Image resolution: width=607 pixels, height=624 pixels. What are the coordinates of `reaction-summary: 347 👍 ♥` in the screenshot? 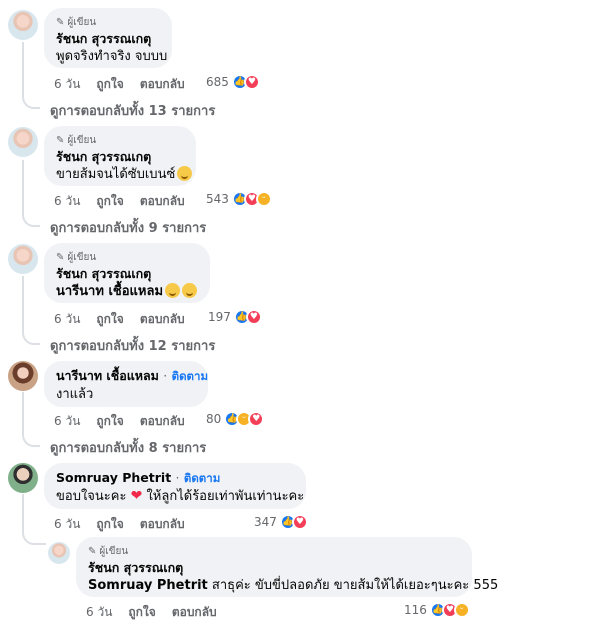 It's located at (281, 522).